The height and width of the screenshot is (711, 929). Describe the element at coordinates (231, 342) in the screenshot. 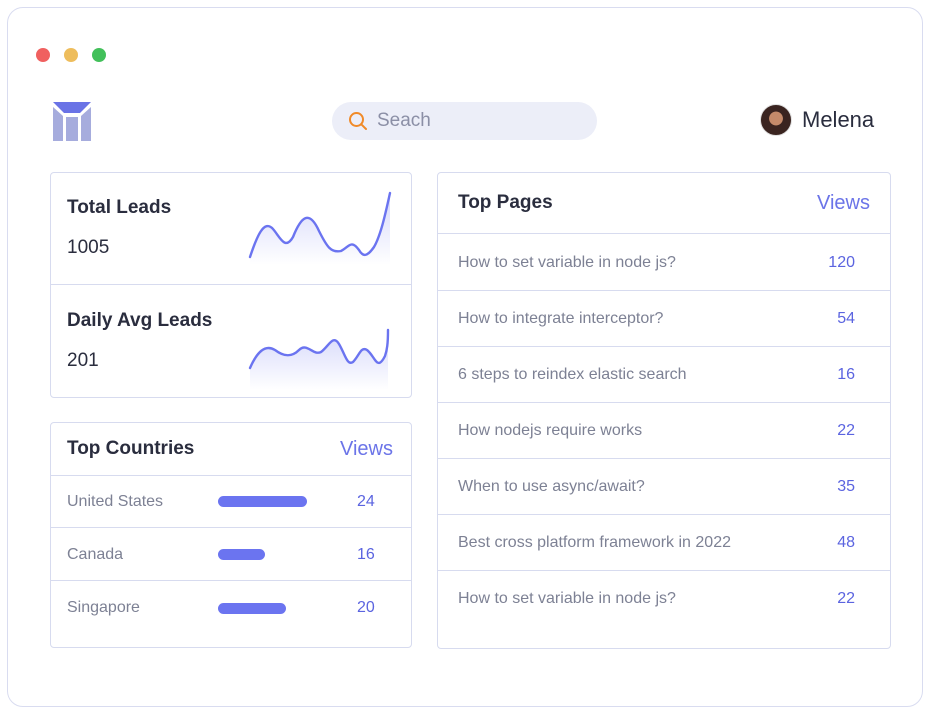

I see `daily-avg-leads-stat: Daily Avg Leads 201` at that location.